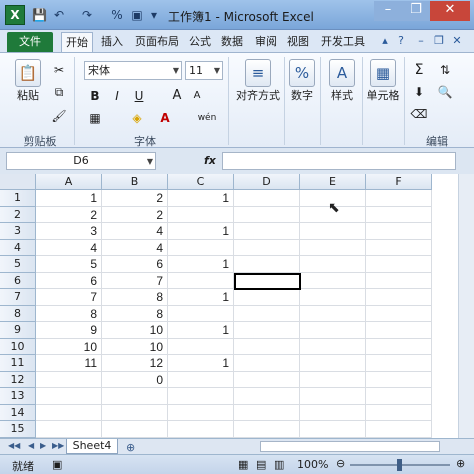  What do you see at coordinates (137, 15) in the screenshot?
I see `camera-icon: ▣` at bounding box center [137, 15].